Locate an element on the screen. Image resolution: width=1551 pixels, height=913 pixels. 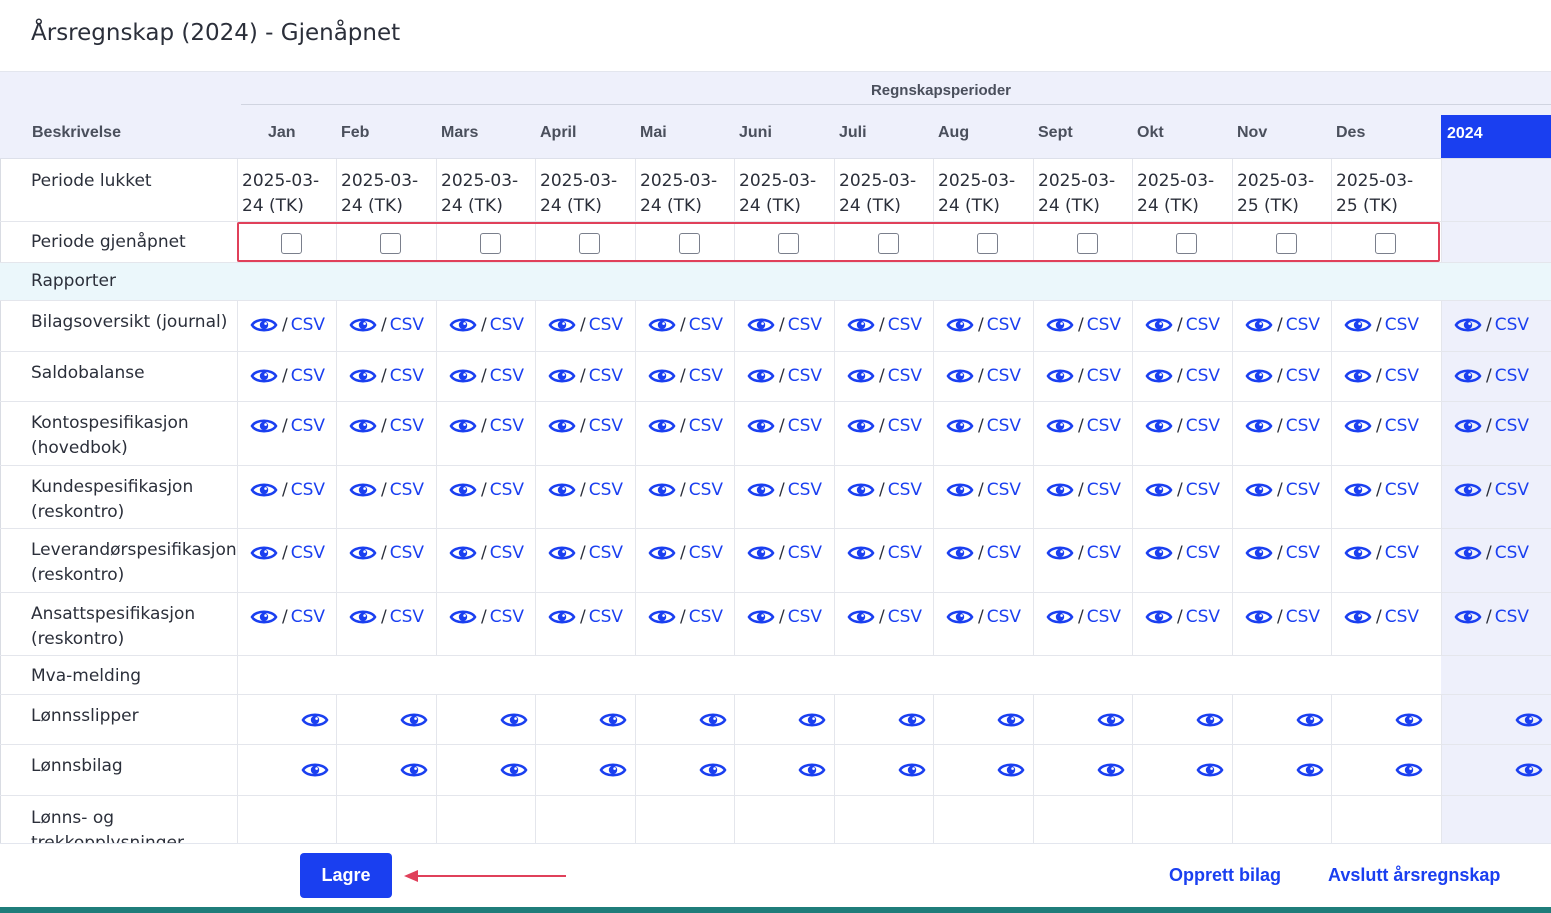
column-header-year: 2024 is located at coordinates (1496, 136).